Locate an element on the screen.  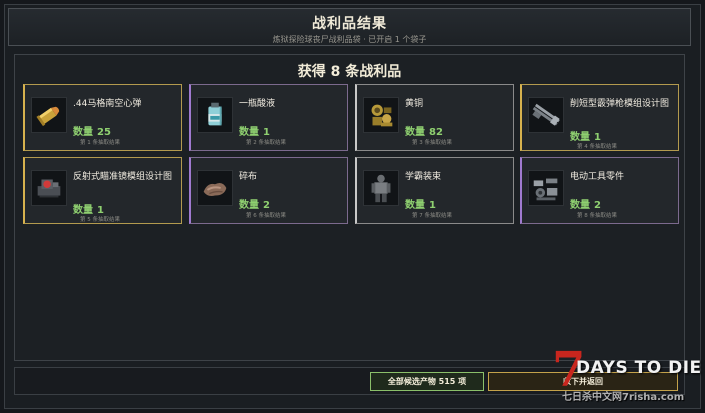
loot-card-7: 学霸装束 数量 1 第 7 条抽取结果 is located at coordinates (434, 190).